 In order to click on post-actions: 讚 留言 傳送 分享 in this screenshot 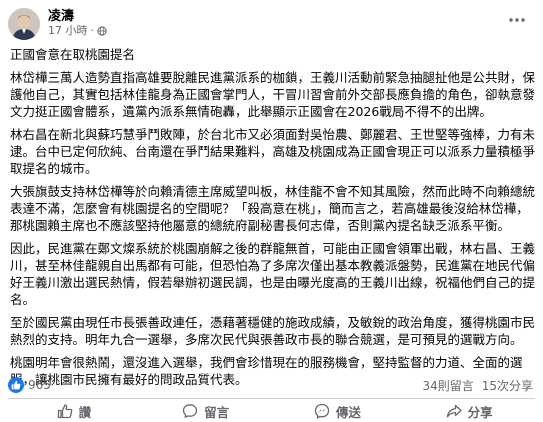, I will do `click(271, 411)`.